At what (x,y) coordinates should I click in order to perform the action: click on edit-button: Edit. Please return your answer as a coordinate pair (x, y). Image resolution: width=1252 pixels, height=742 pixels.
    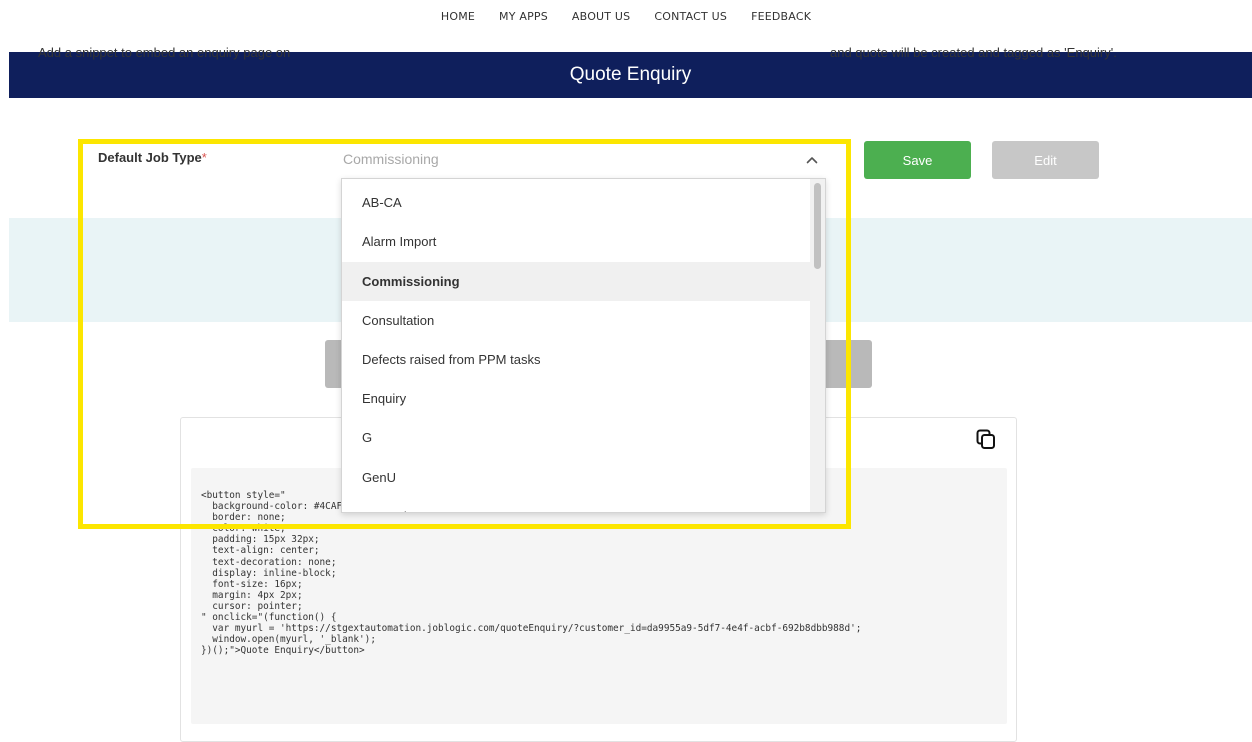
    Looking at the image, I should click on (1045, 160).